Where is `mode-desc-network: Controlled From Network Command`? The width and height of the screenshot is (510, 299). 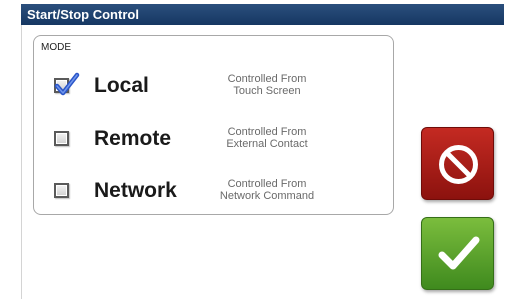 mode-desc-network: Controlled From Network Command is located at coordinates (267, 190).